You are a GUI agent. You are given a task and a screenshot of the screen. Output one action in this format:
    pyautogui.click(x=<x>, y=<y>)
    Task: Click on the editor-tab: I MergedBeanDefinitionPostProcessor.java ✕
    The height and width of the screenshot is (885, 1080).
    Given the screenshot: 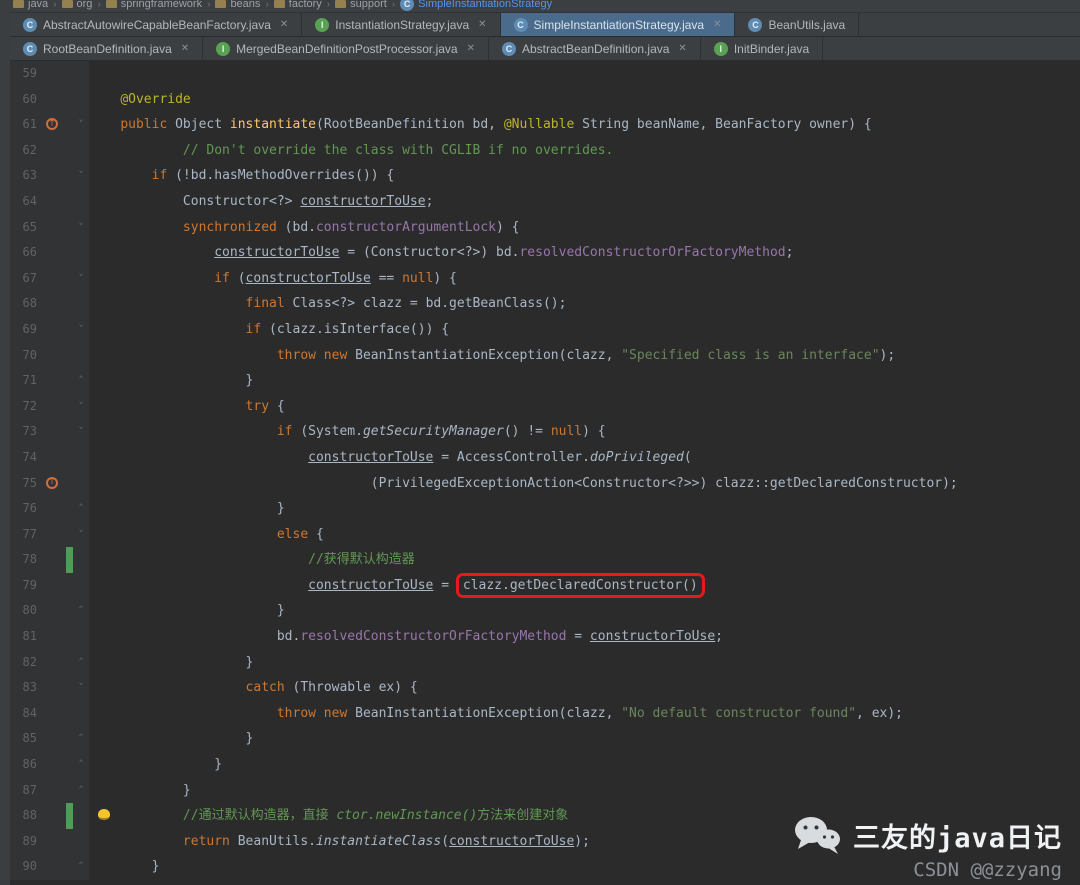 What is the action you would take?
    pyautogui.click(x=346, y=48)
    